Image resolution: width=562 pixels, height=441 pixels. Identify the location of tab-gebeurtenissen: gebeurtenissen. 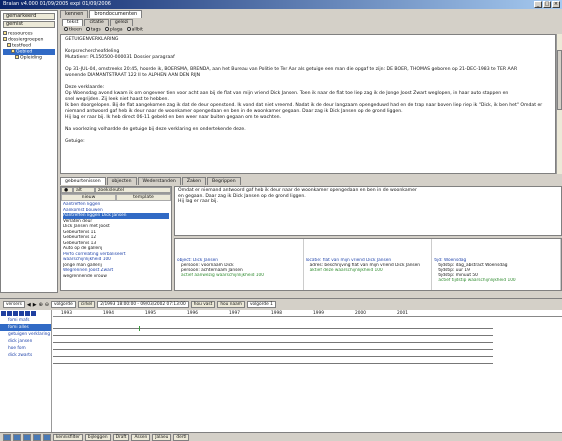
(83, 181).